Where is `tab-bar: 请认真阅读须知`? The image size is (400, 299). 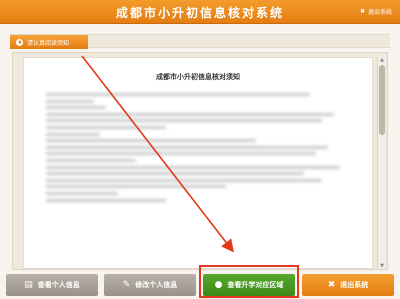
tab-bar: 请认真阅读须知 is located at coordinates (200, 41).